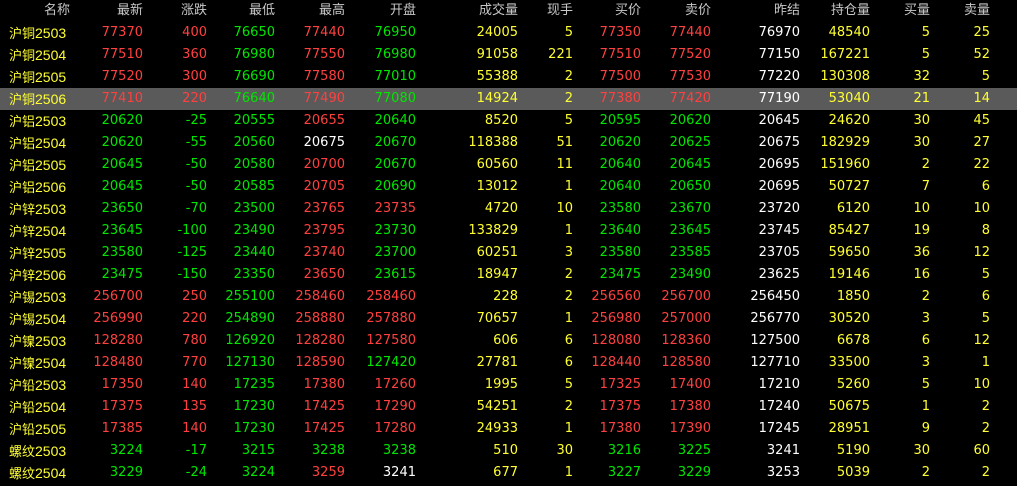  Describe the element at coordinates (985, 76) in the screenshot. I see `cell-askvol: 5` at that location.